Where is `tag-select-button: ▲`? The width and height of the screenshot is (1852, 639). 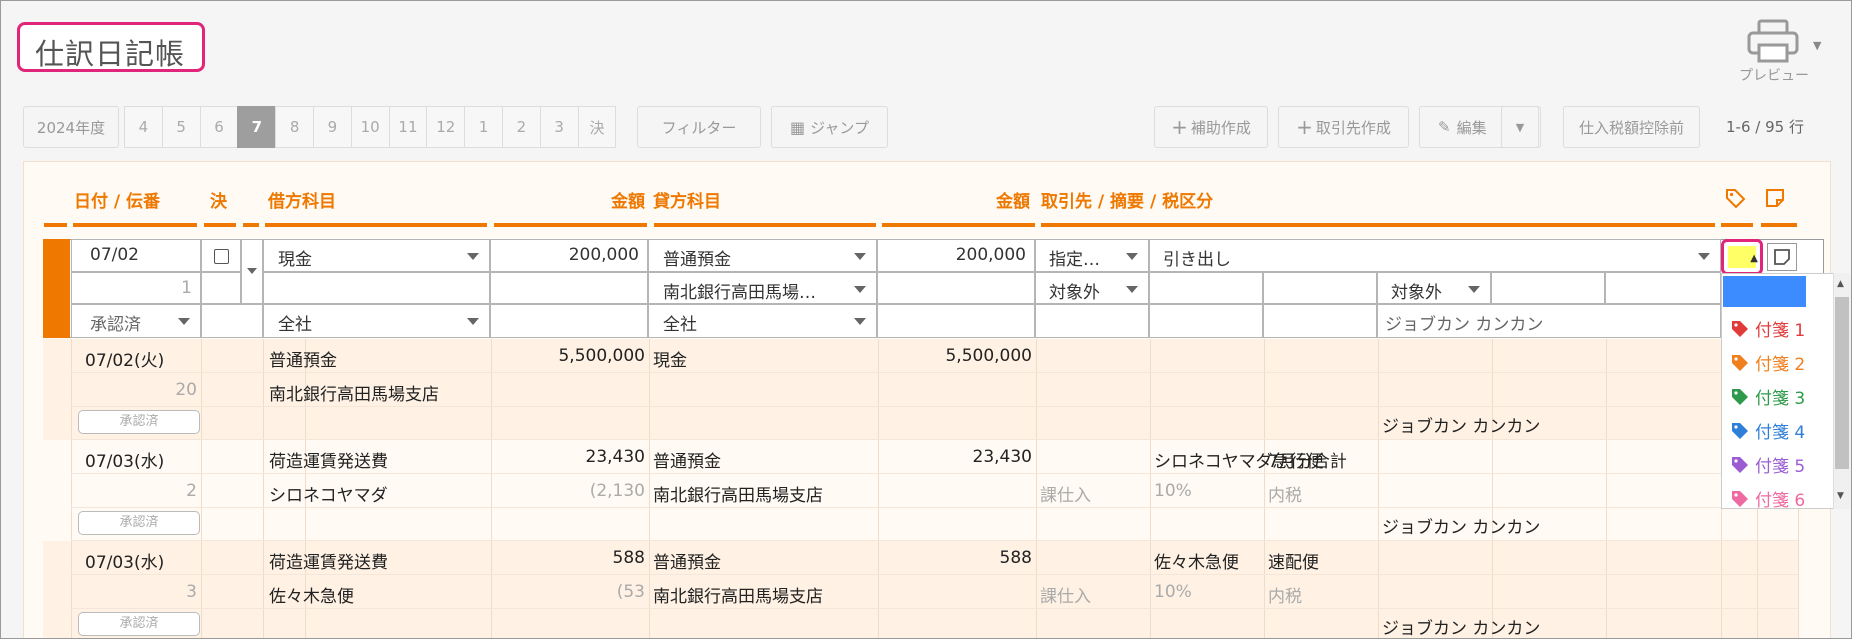 tag-select-button: ▲ is located at coordinates (1742, 257).